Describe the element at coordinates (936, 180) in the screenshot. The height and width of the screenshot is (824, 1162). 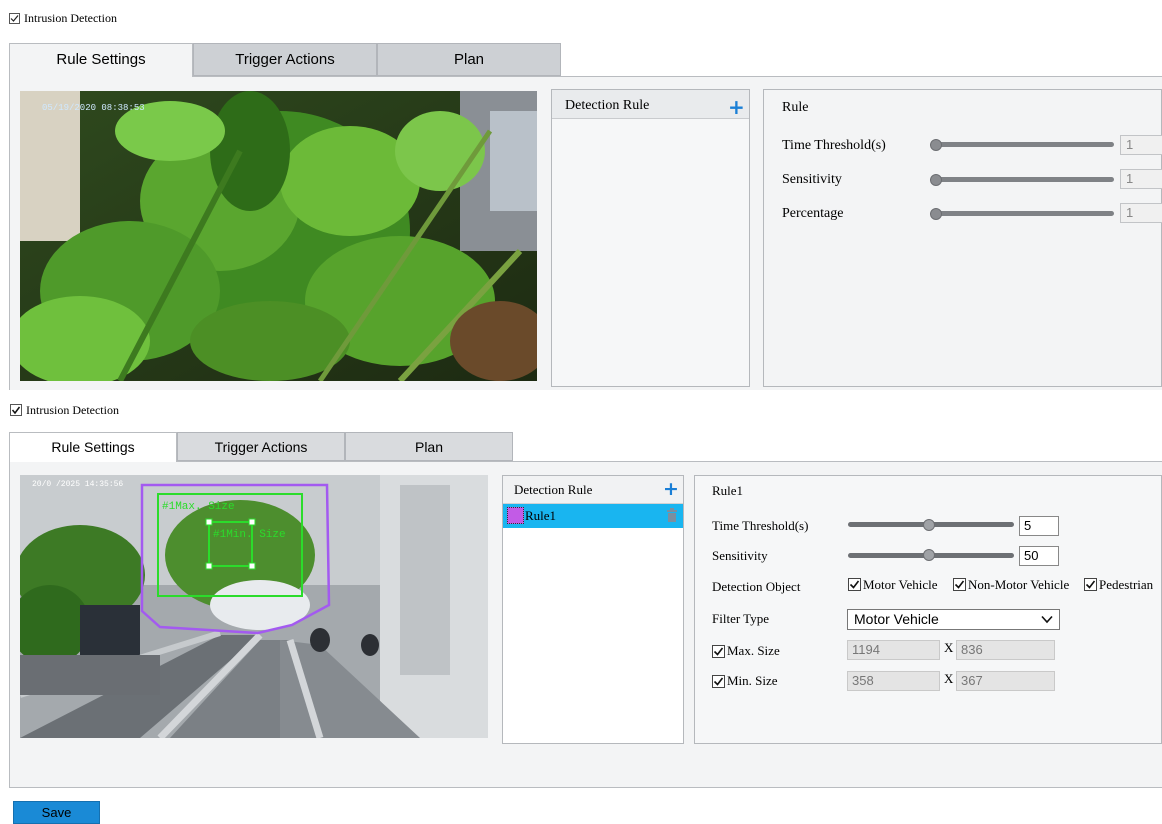
I see `top-sensitivity-handle` at that location.